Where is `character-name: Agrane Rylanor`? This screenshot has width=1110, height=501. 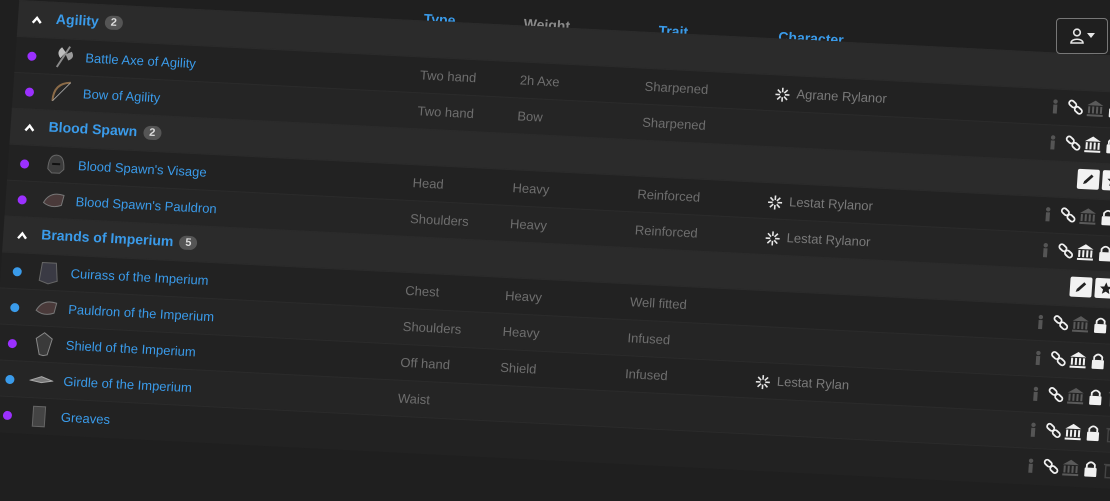
character-name: Agrane Rylanor is located at coordinates (841, 96).